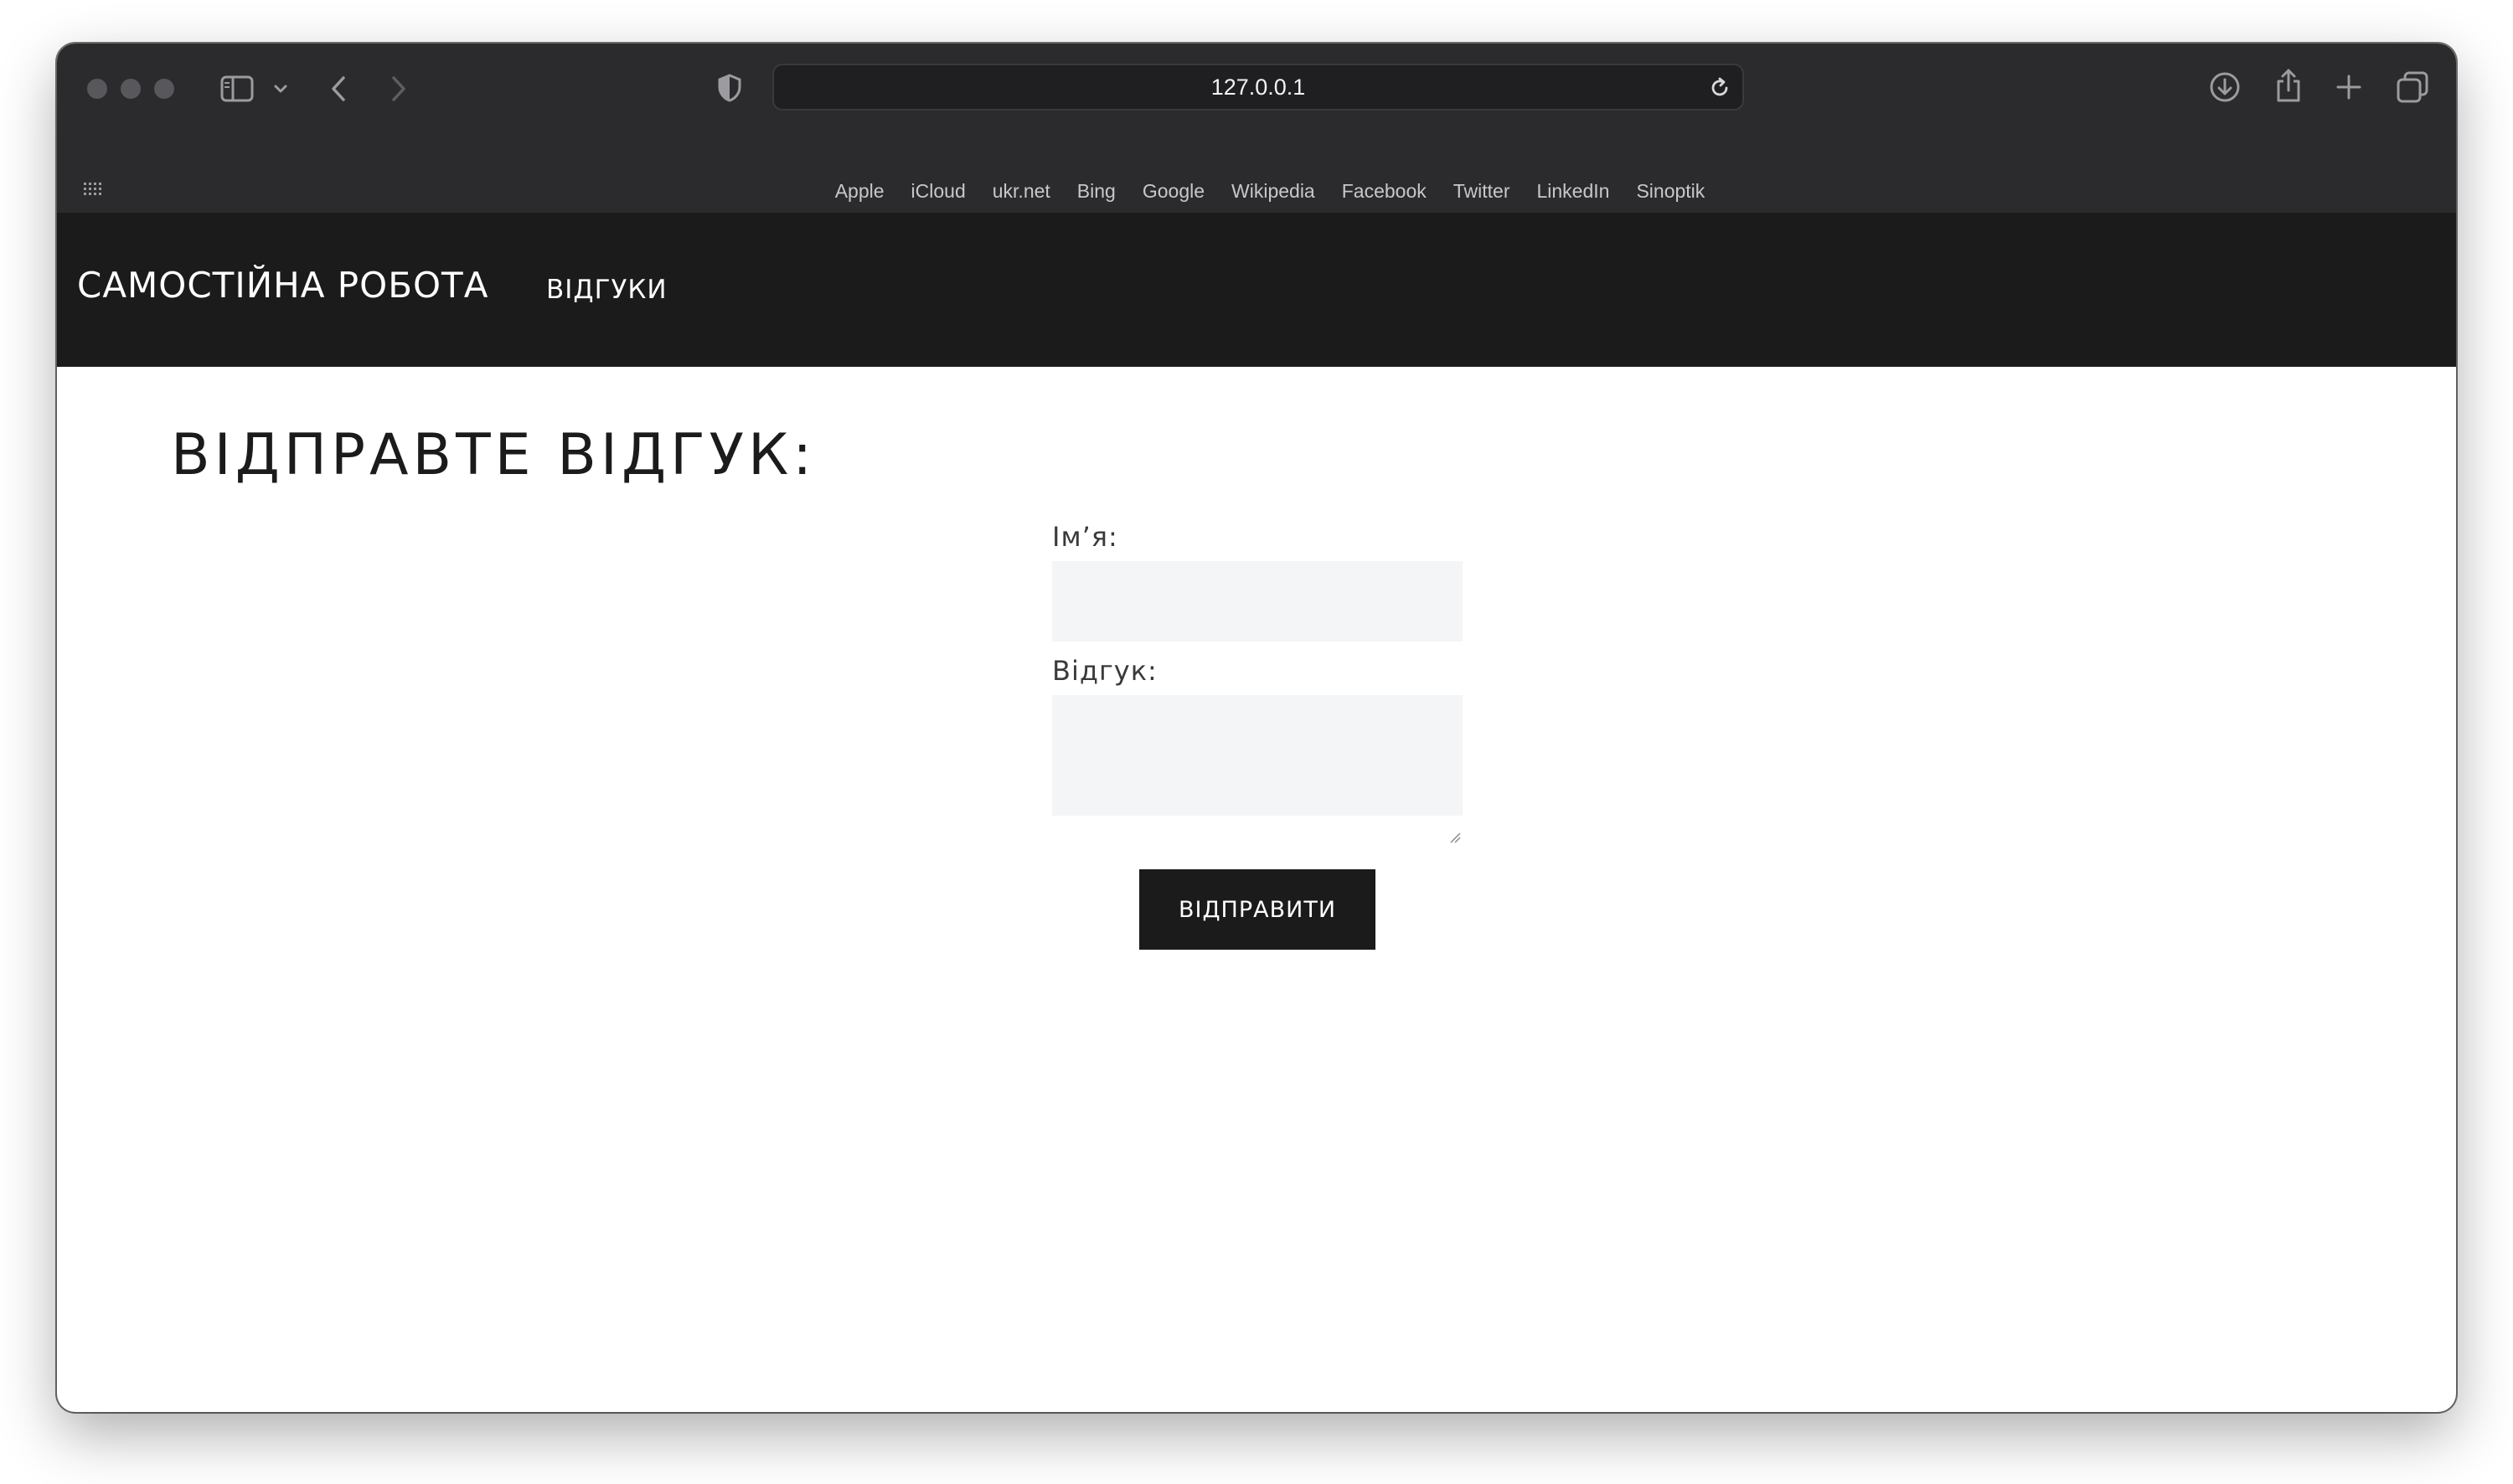  Describe the element at coordinates (1481, 191) in the screenshot. I see `bookmark-twitter: Twitter` at that location.